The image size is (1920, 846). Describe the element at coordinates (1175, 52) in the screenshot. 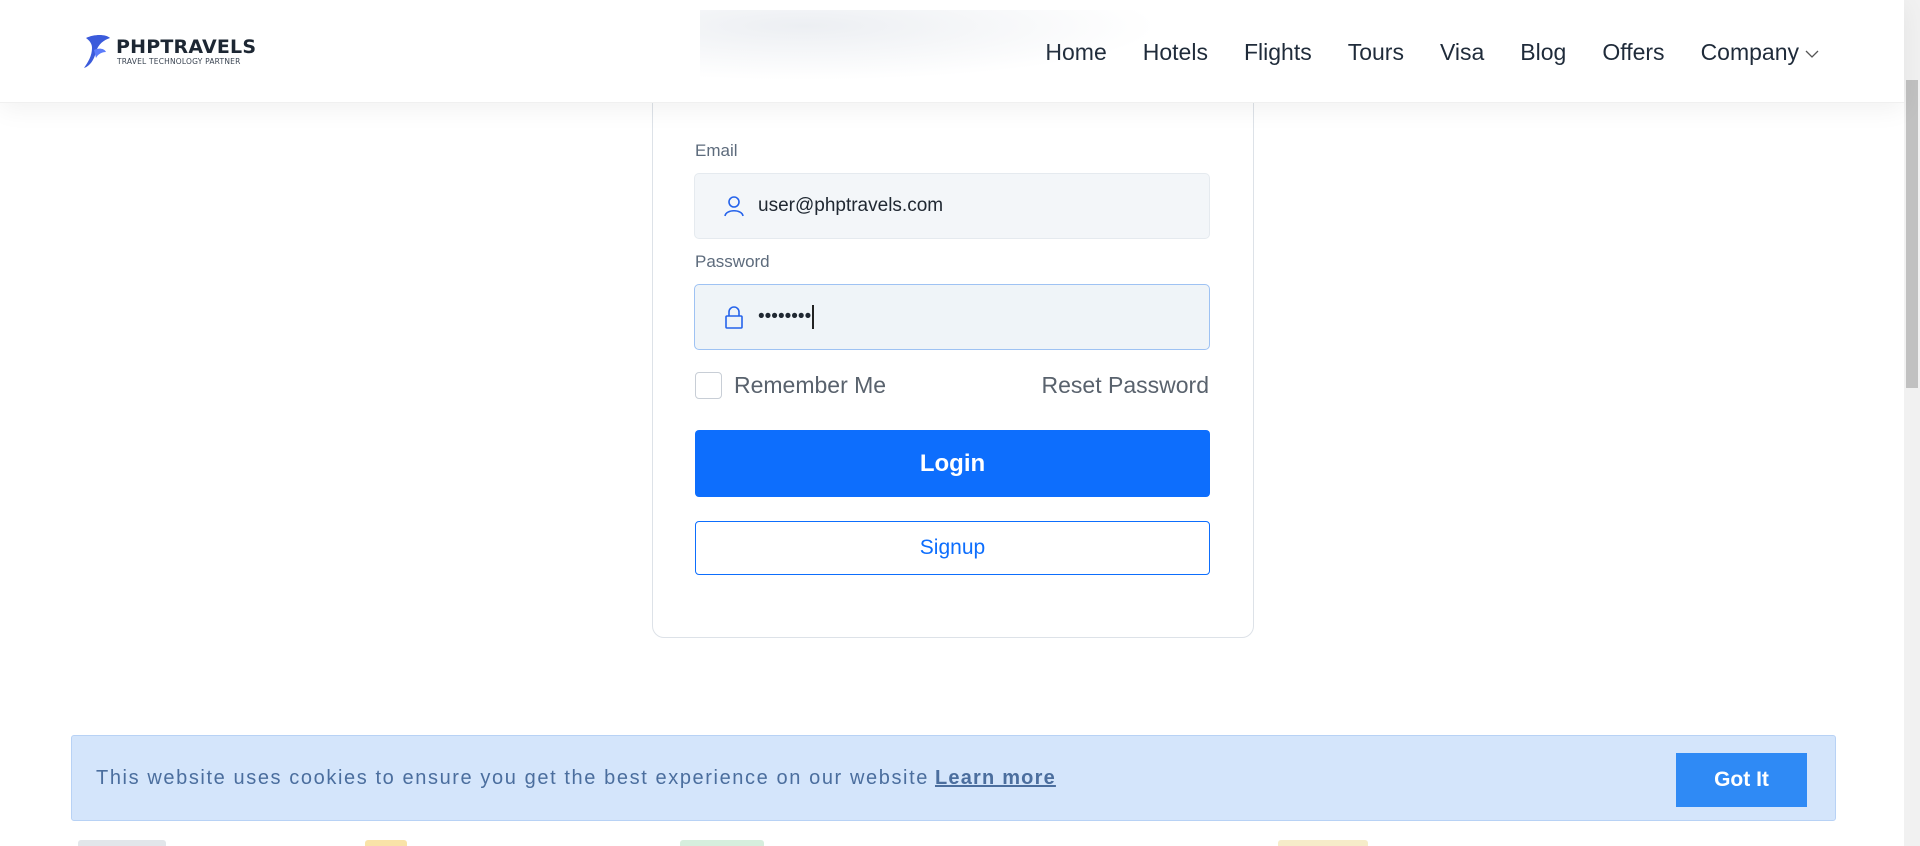

I see `nav-hotels: Hotels` at that location.